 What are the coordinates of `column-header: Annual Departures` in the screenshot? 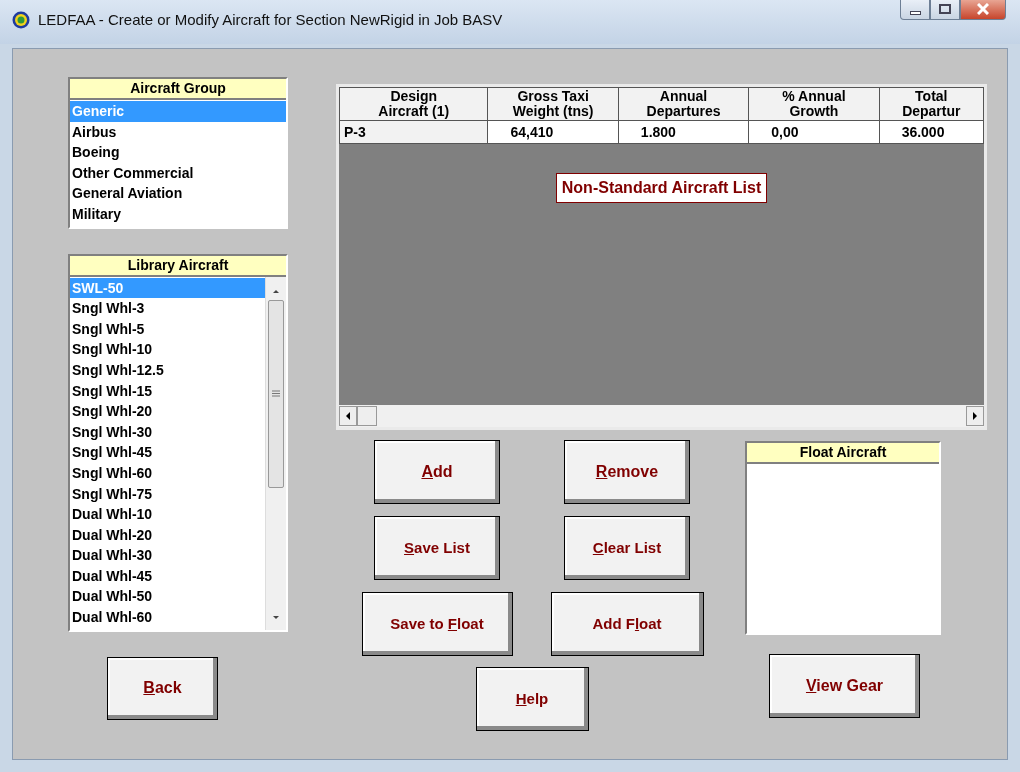 It's located at (683, 104).